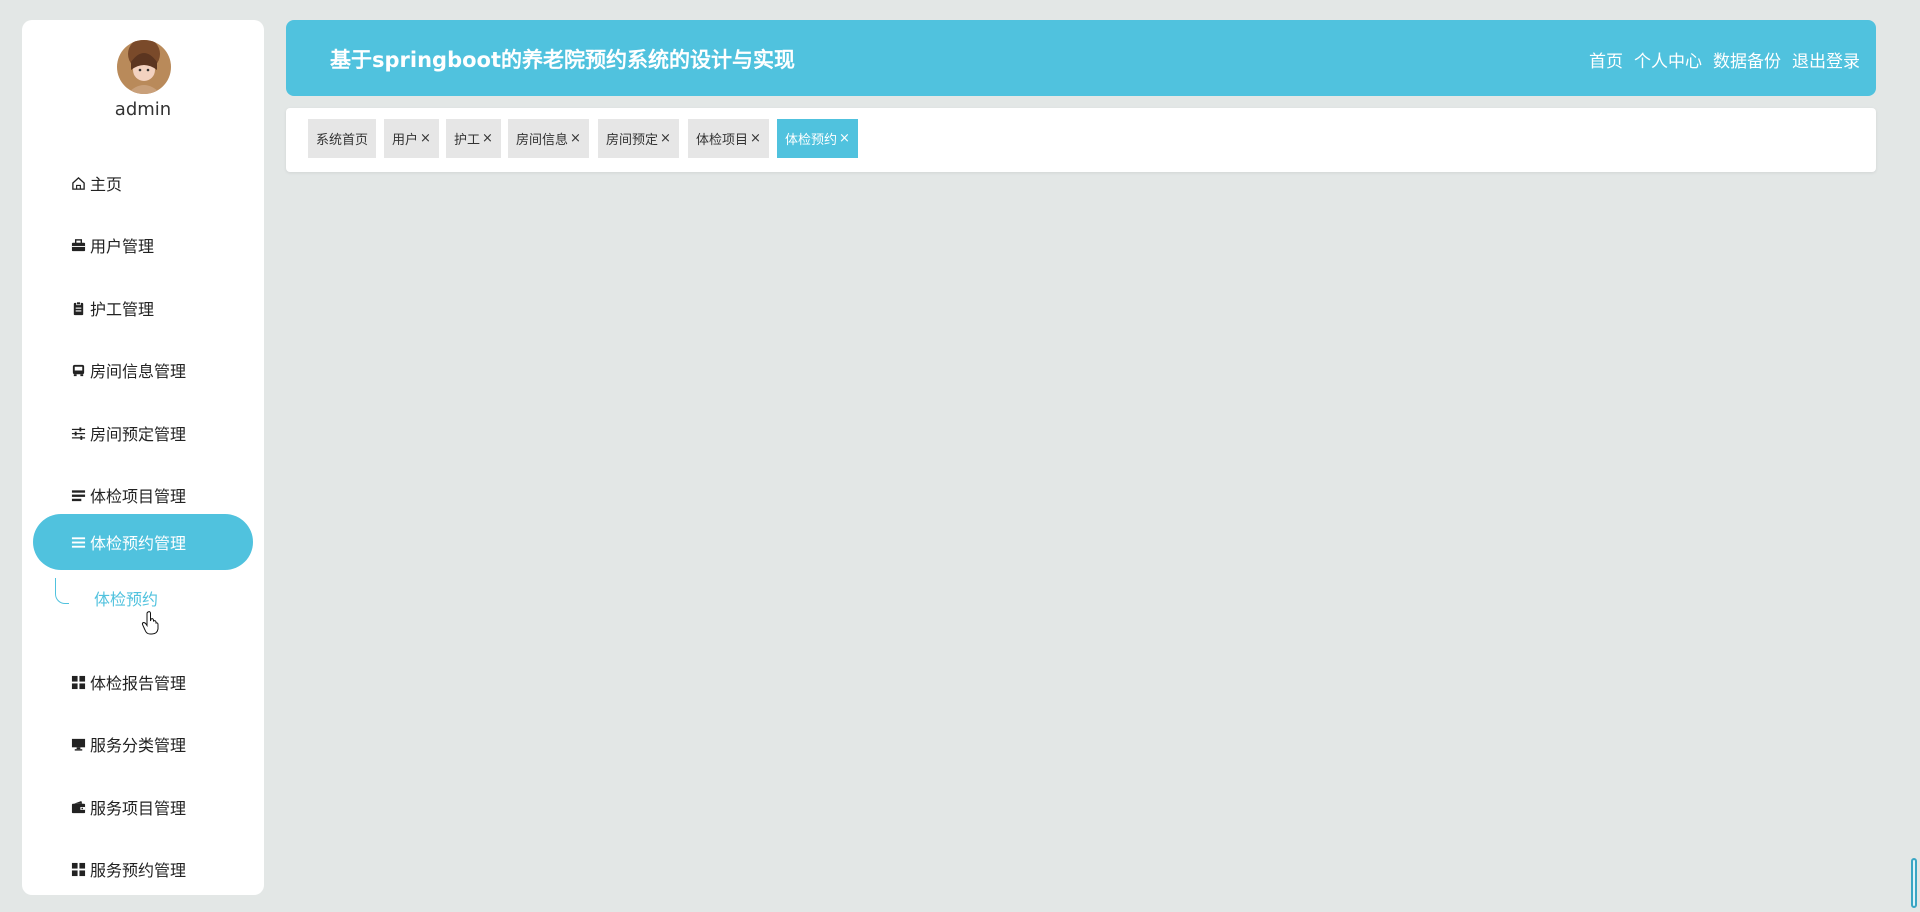 This screenshot has width=1920, height=912. What do you see at coordinates (126, 598) in the screenshot?
I see `submenu-item-checkup-booking: 体检预约` at bounding box center [126, 598].